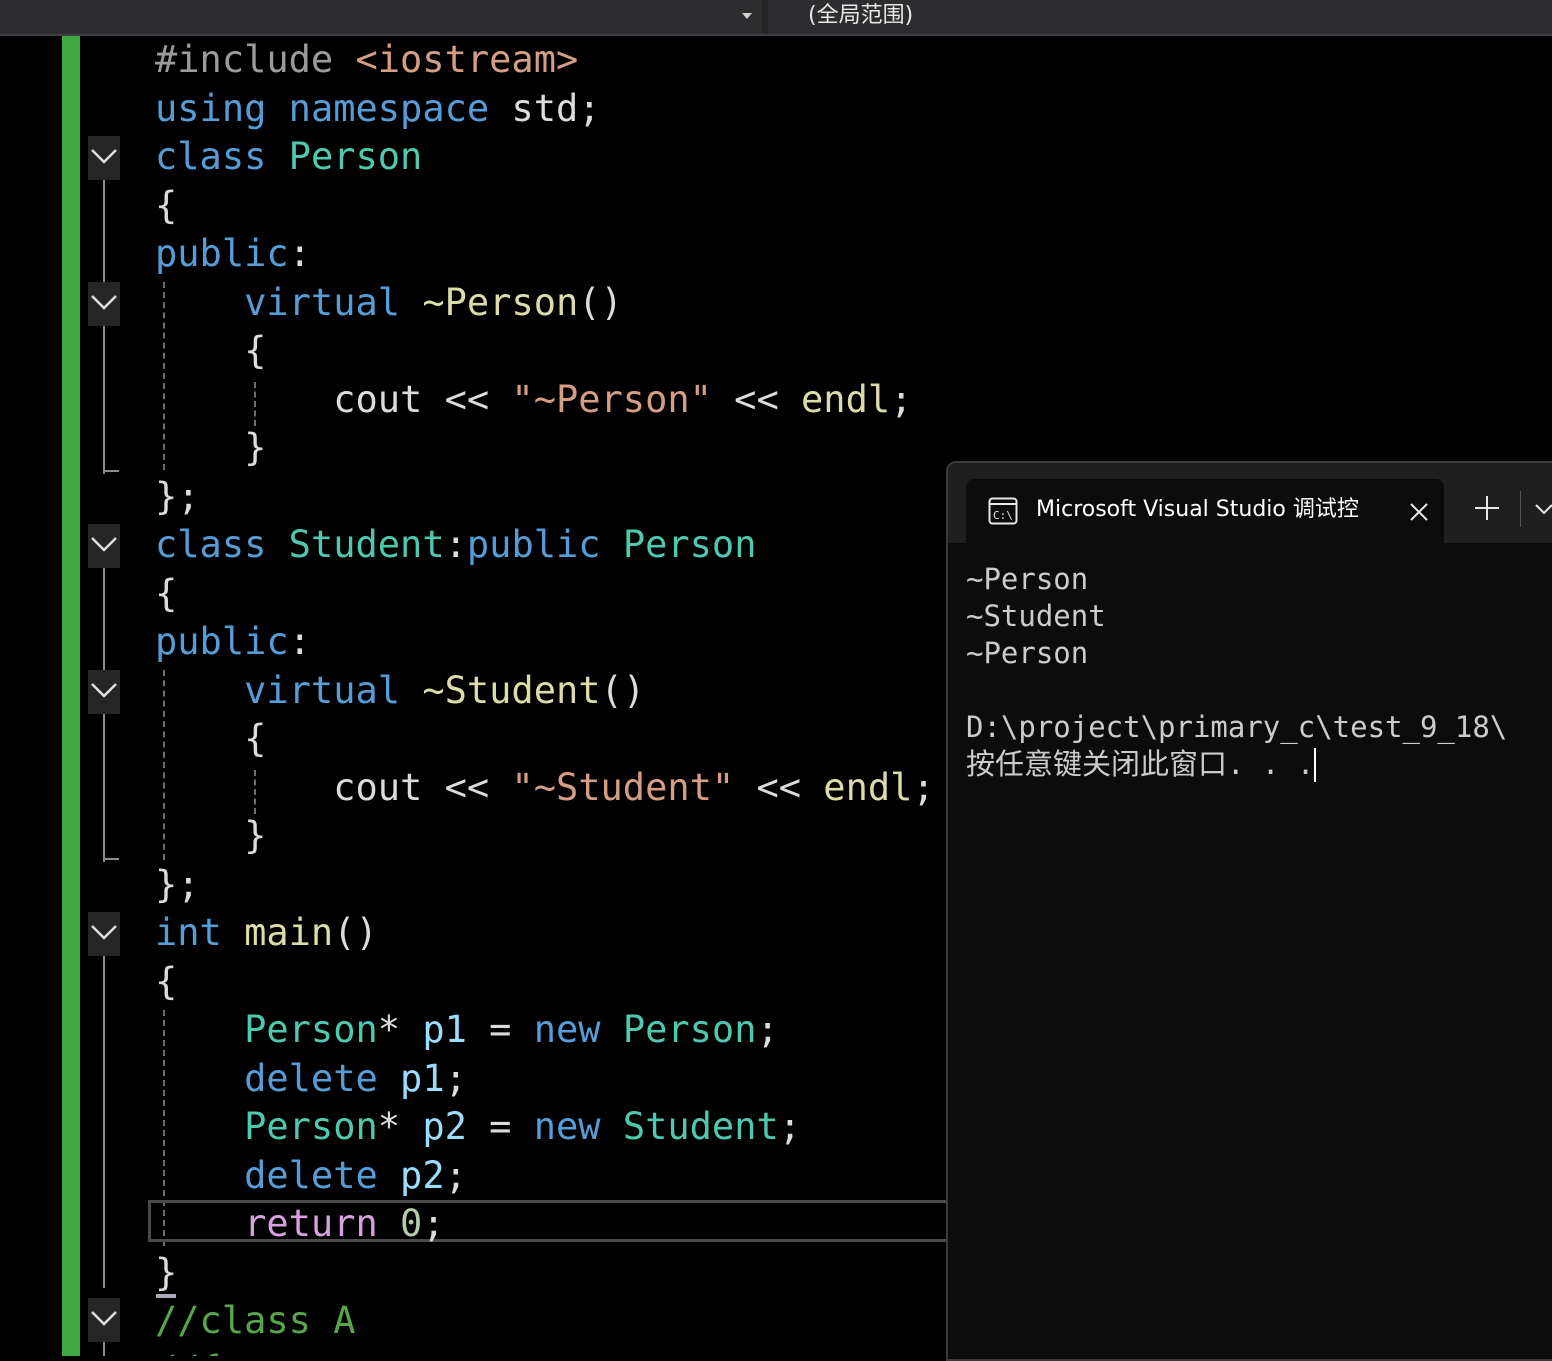 The width and height of the screenshot is (1552, 1361). I want to click on code-line: };, so click(177, 885).